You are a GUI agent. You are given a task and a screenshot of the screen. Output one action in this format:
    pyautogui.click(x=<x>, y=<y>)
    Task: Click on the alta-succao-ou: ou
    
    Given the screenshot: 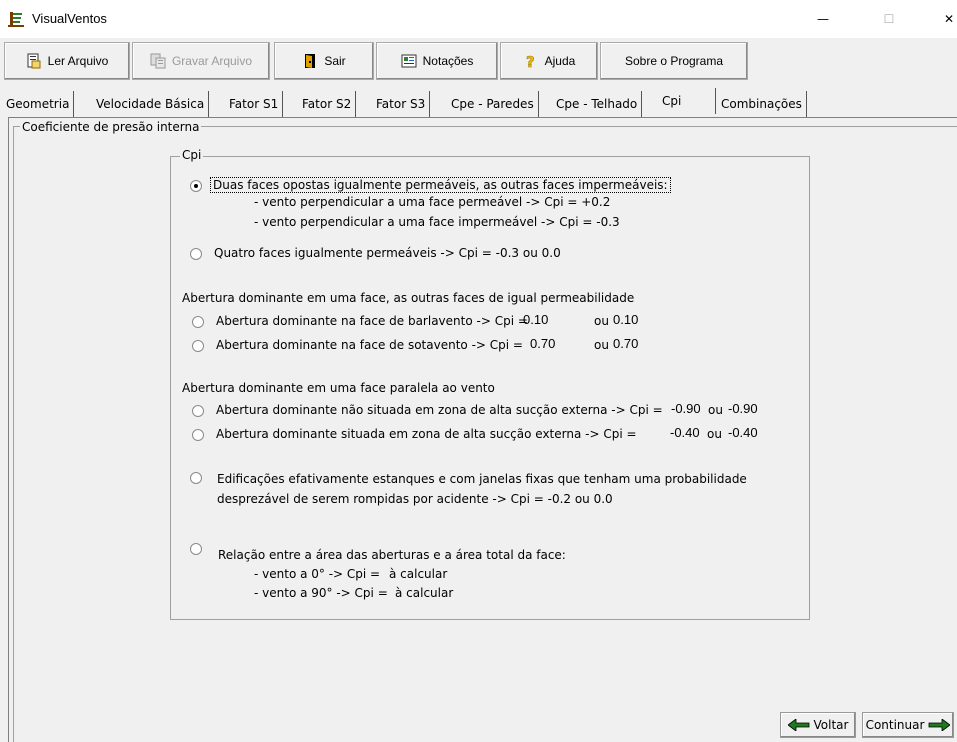 What is the action you would take?
    pyautogui.click(x=714, y=434)
    